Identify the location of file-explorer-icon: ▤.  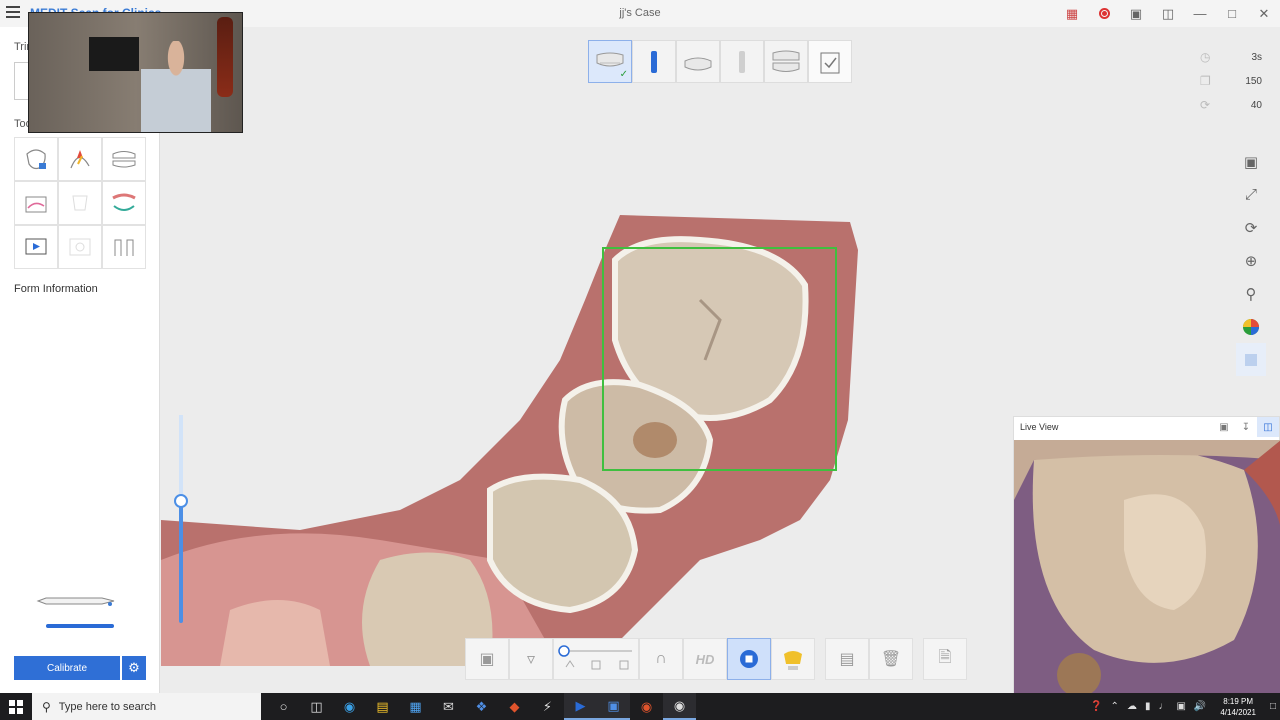
(382, 706).